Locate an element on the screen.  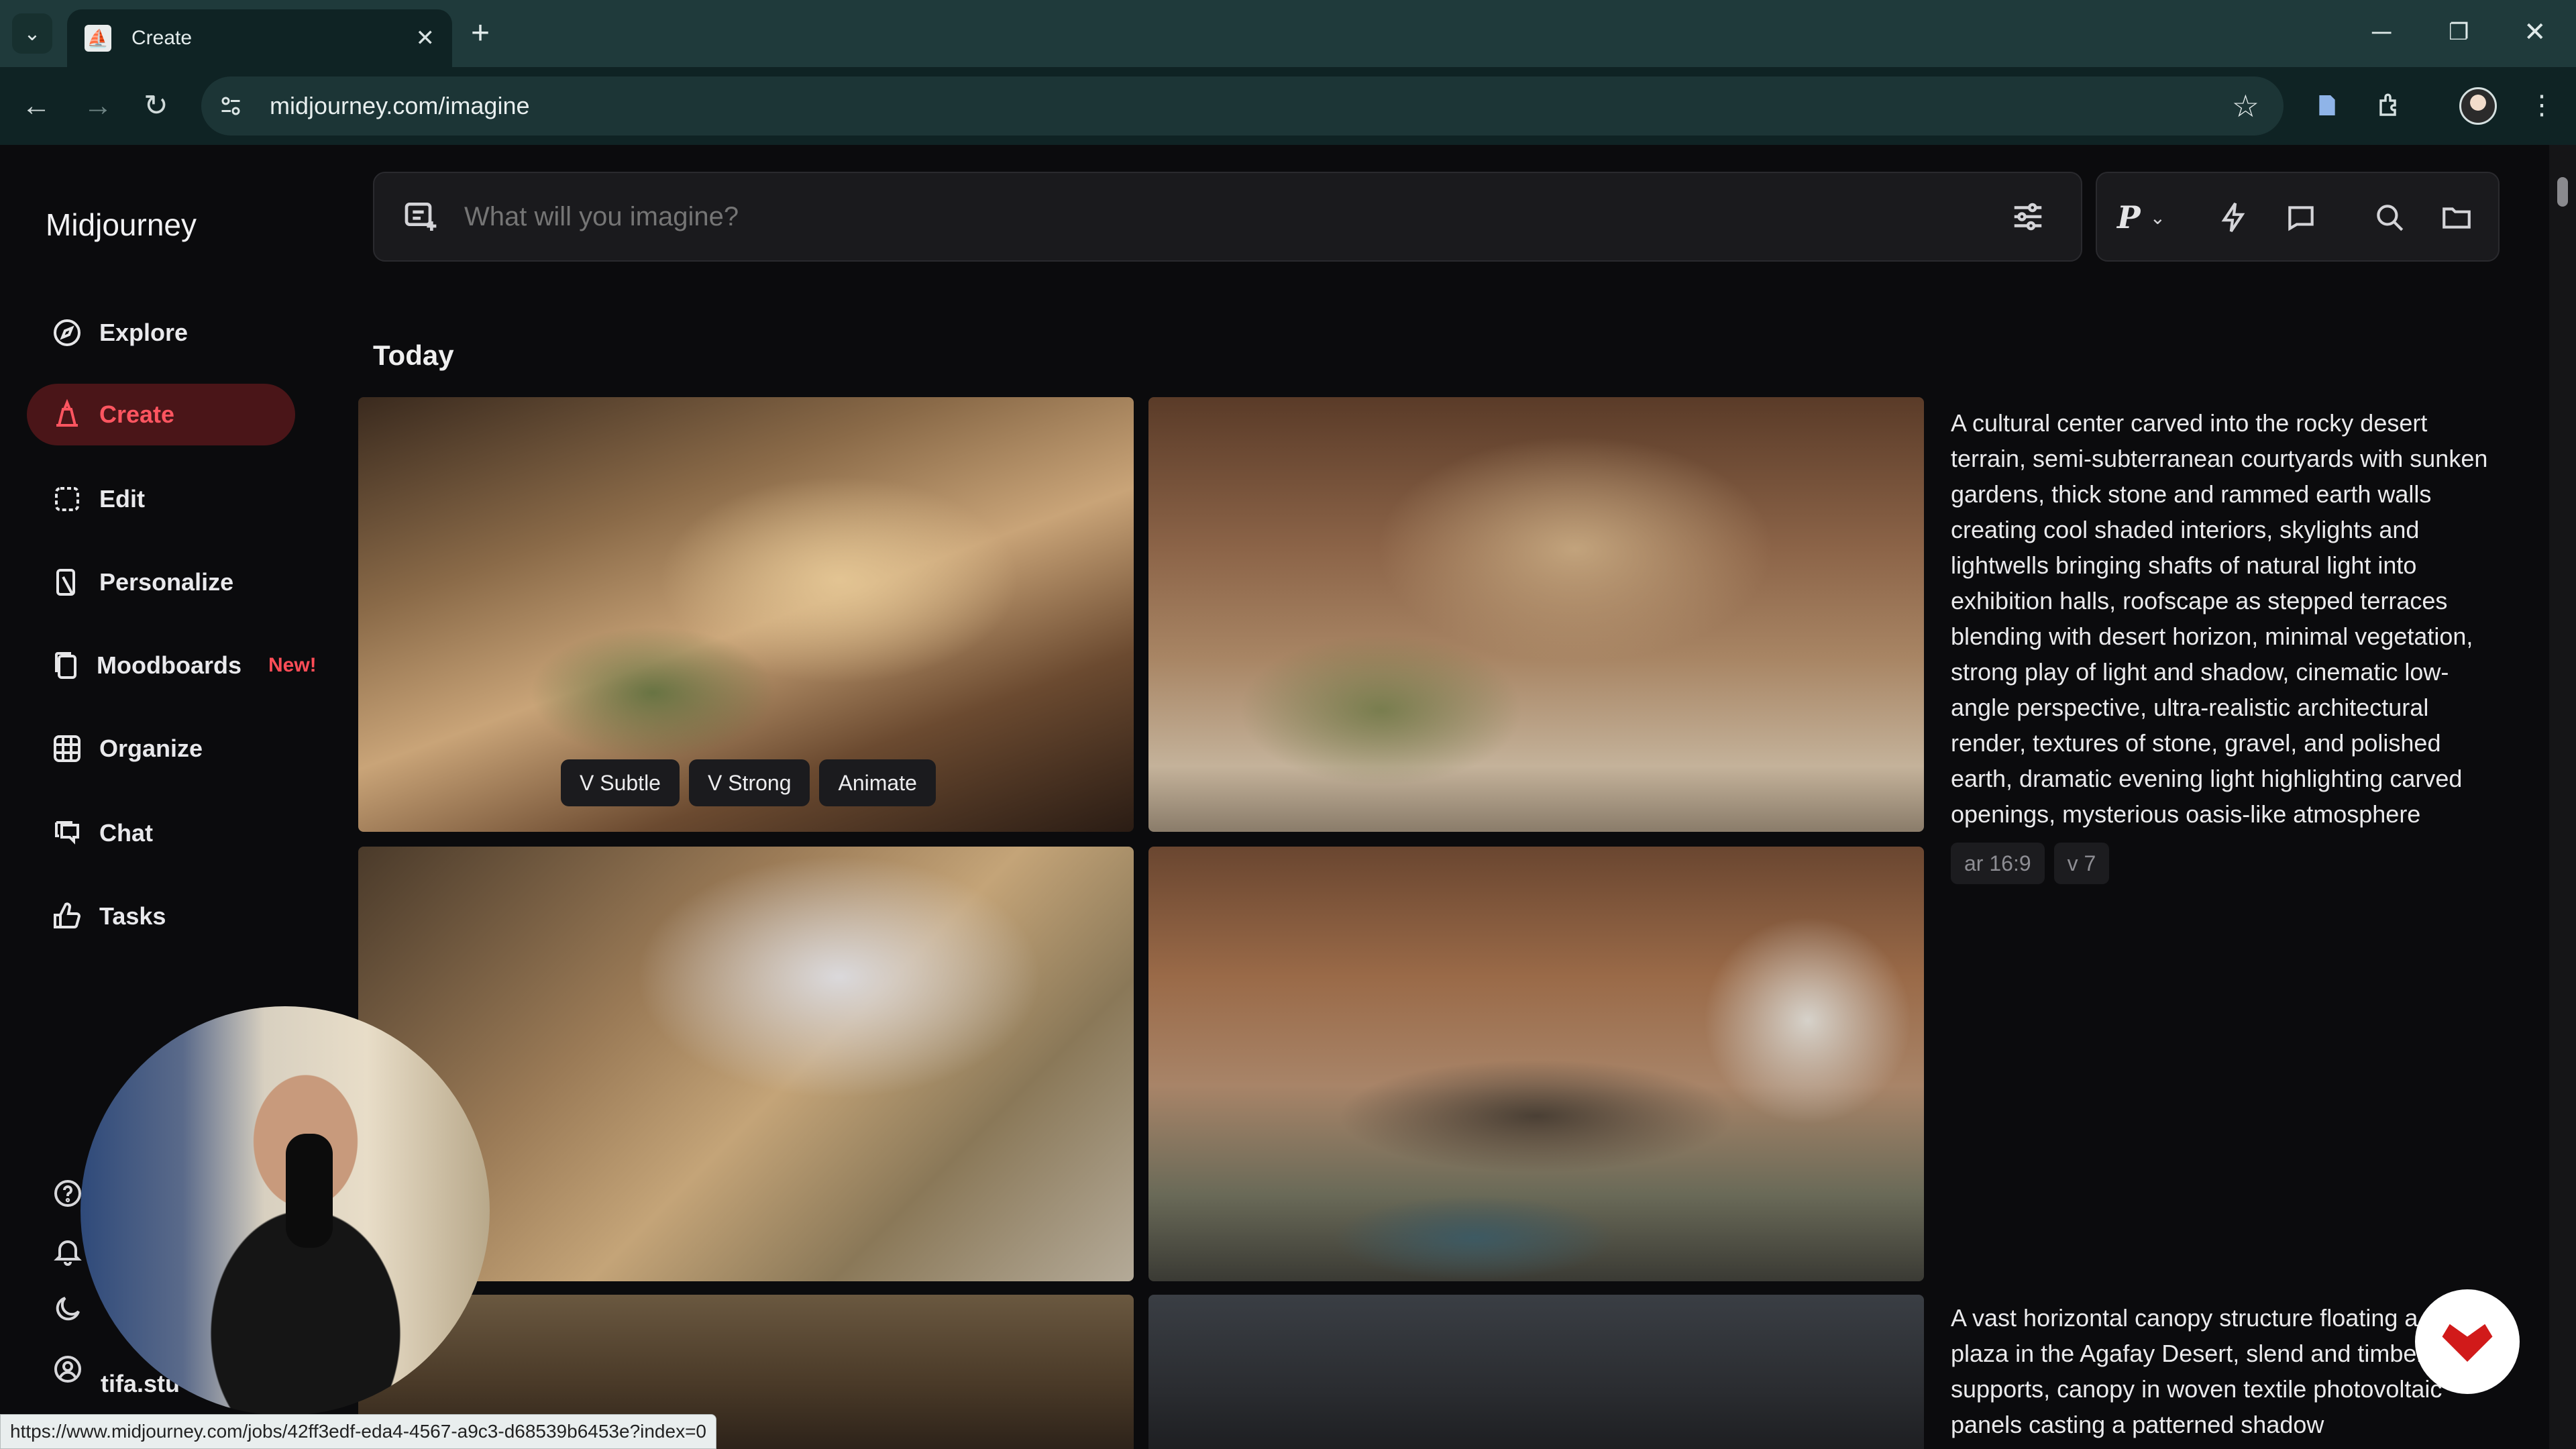
user-avatar-icon is located at coordinates (68, 1369).